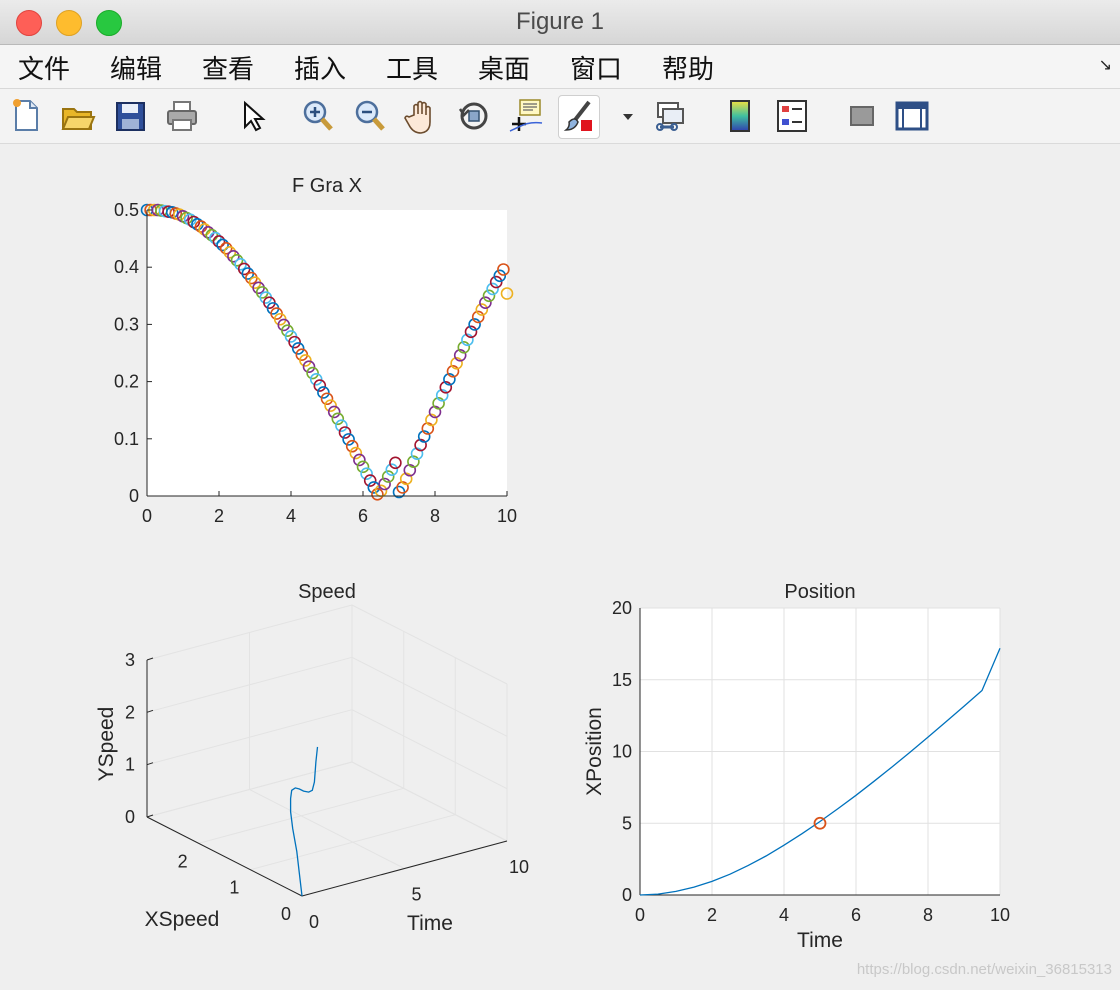 Image resolution: width=1120 pixels, height=990 pixels. What do you see at coordinates (183, 861) in the screenshot?
I see `y-tick-label-3d: 2` at bounding box center [183, 861].